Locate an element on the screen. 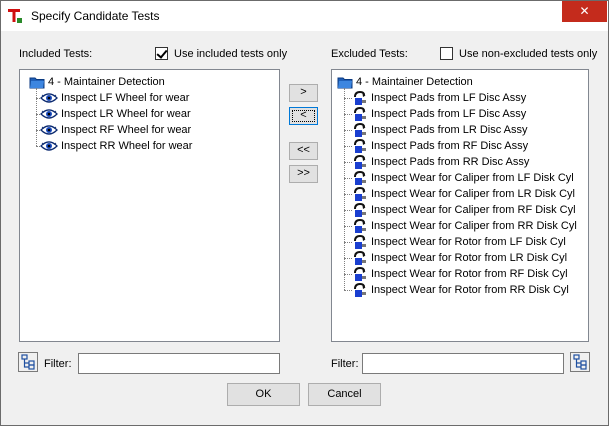 This screenshot has width=609, height=426. tree-item-label: Inspect Pads from RR Disc Assy is located at coordinates (450, 162).